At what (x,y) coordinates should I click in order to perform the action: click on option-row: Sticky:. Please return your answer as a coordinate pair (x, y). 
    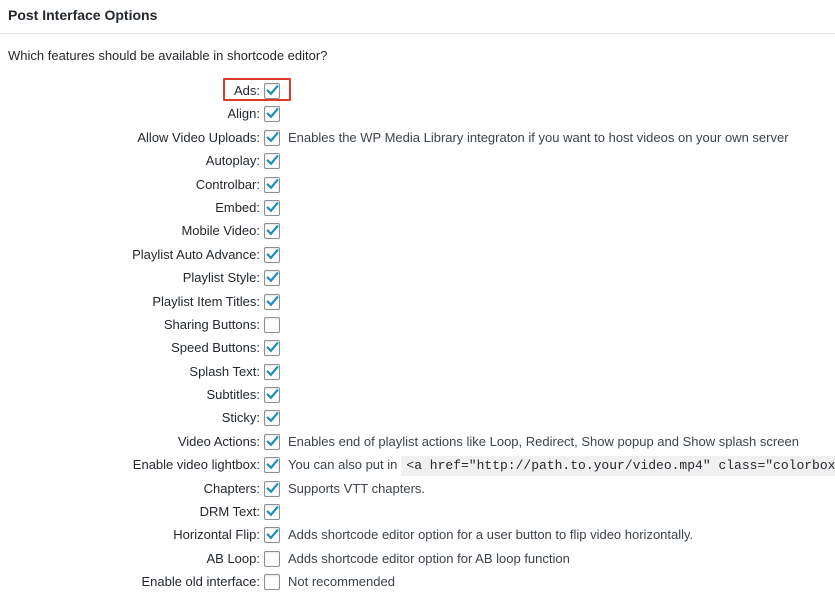
    Looking at the image, I should click on (417, 417).